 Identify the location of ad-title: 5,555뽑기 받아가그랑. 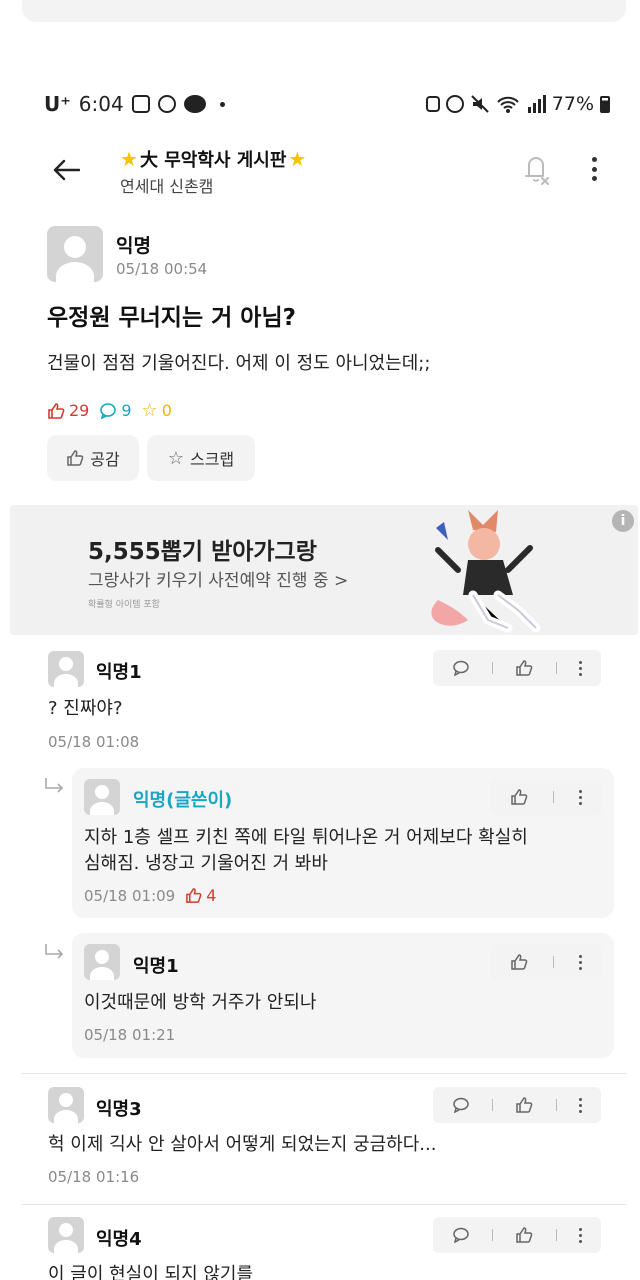
(202, 549).